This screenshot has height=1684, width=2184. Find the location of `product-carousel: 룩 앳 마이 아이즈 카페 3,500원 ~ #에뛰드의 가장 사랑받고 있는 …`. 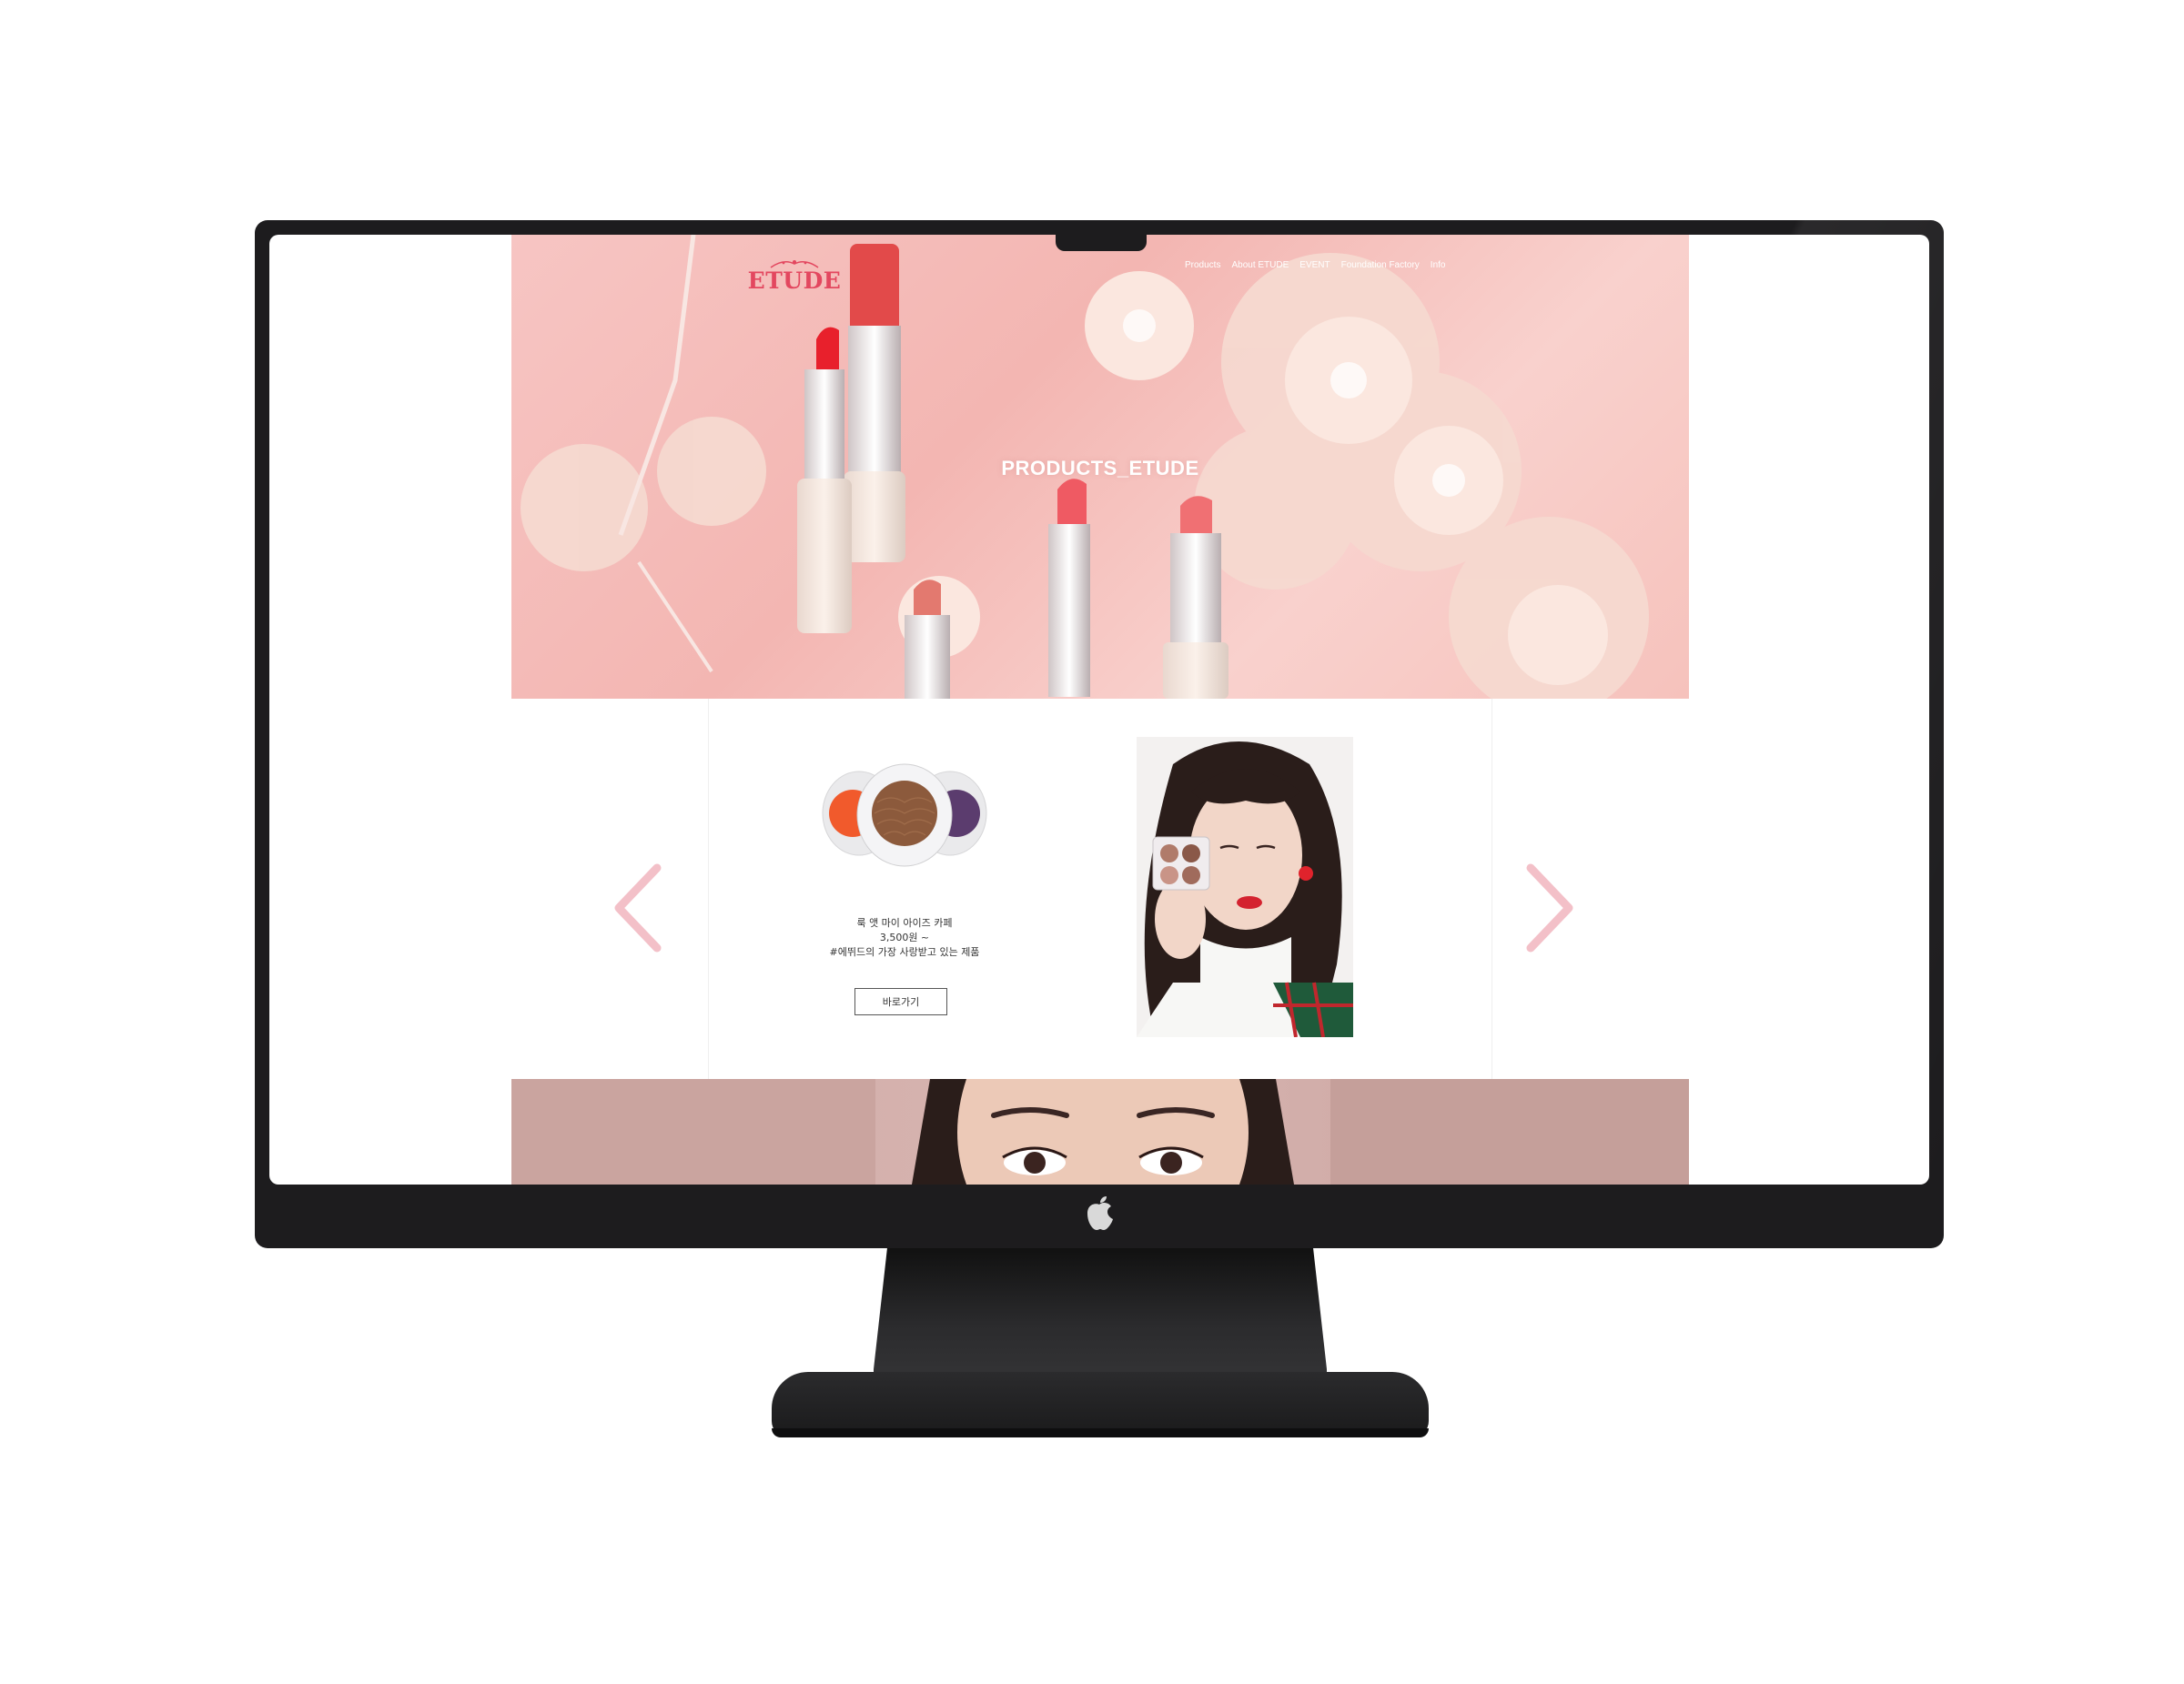

product-carousel: 룩 앳 마이 아이즈 카페 3,500원 ~ #에뛰드의 가장 사랑받고 있는 … is located at coordinates (1100, 889).